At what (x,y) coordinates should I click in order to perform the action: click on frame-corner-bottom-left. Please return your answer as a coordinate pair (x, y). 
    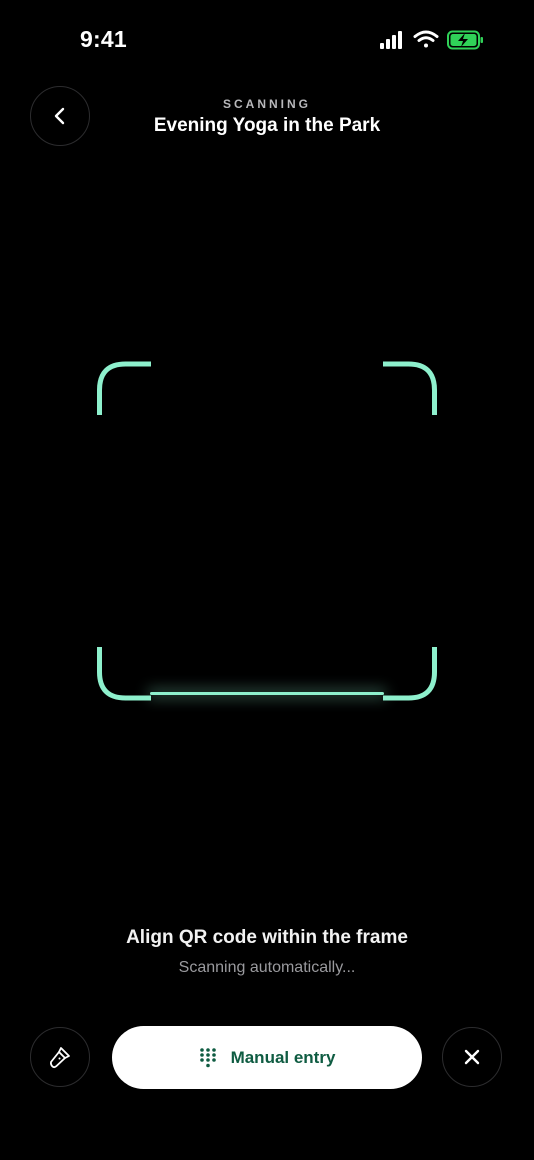
    Looking at the image, I should click on (124, 674).